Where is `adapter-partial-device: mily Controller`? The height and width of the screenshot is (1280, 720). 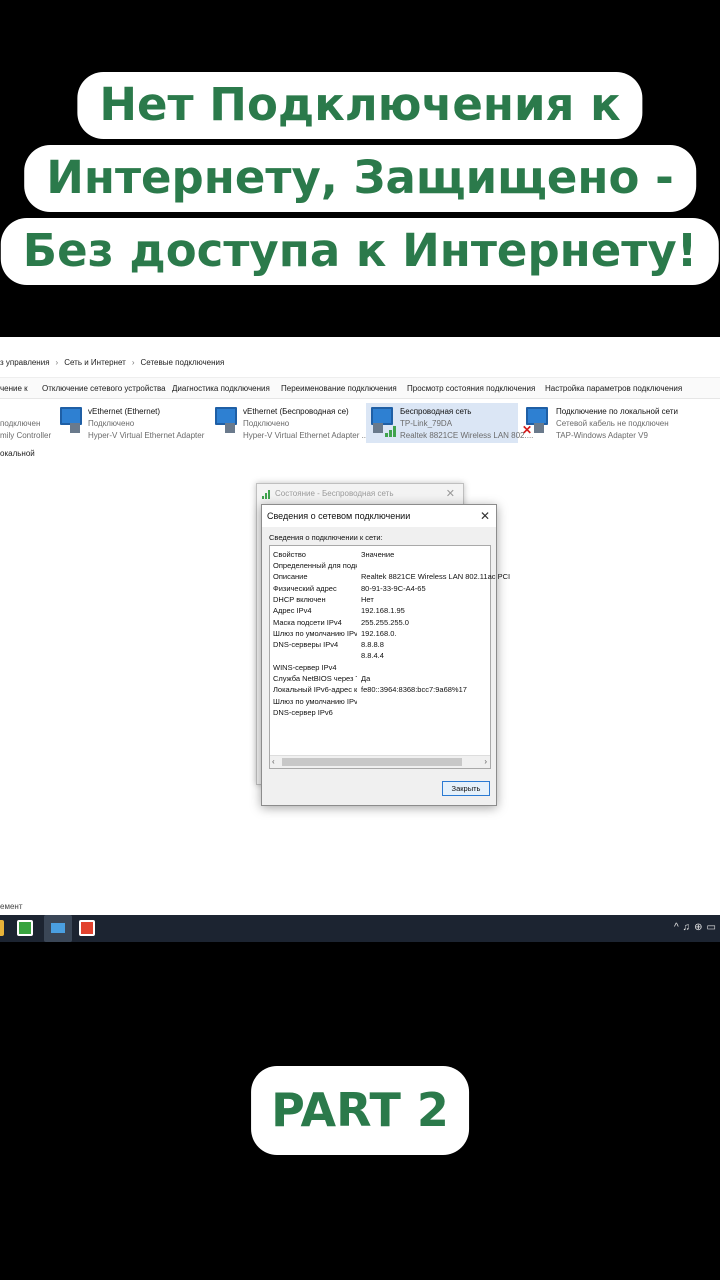 adapter-partial-device: mily Controller is located at coordinates (26, 435).